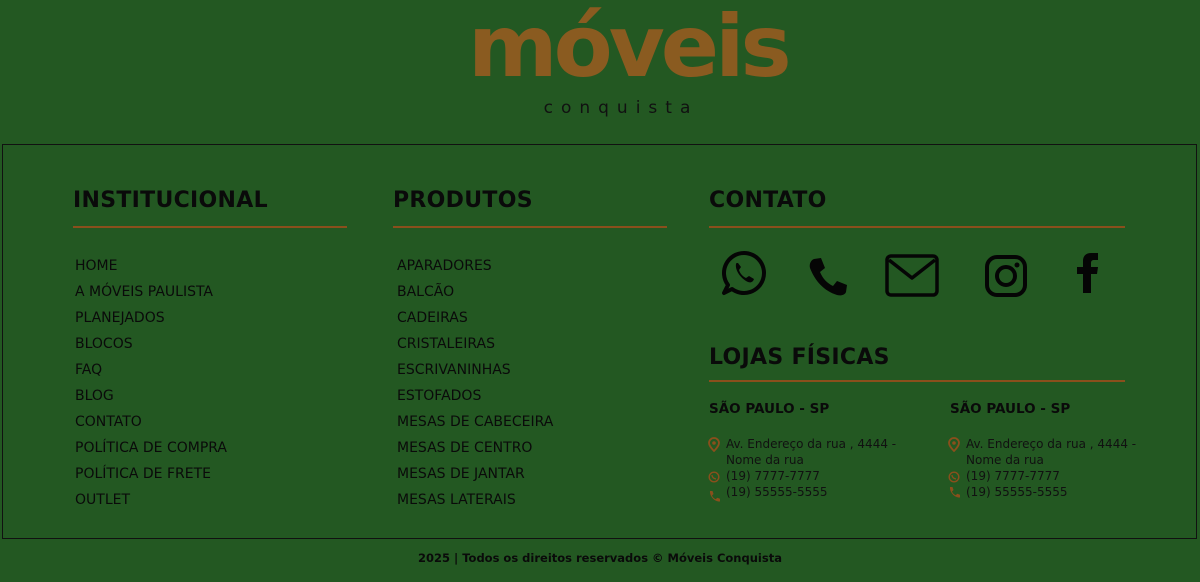 The width and height of the screenshot is (1200, 582). What do you see at coordinates (1088, 273) in the screenshot?
I see `facebook-icon` at bounding box center [1088, 273].